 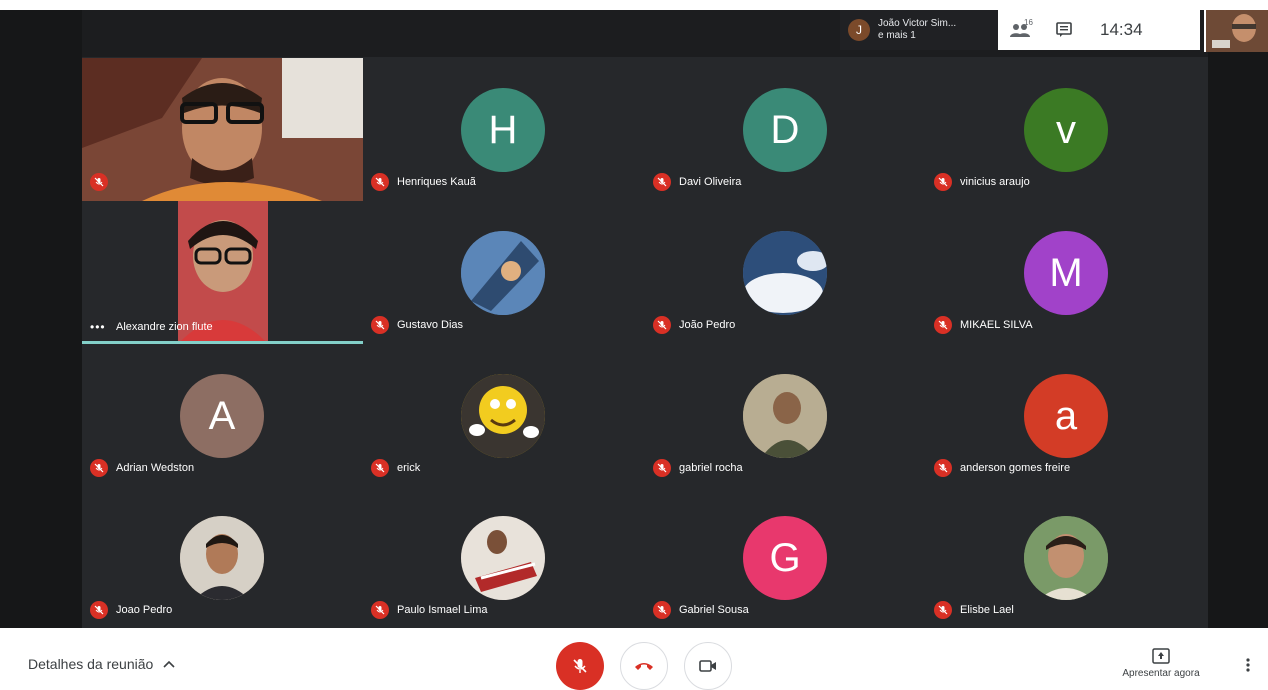 What do you see at coordinates (409, 468) in the screenshot?
I see `participant-name-10: erick` at bounding box center [409, 468].